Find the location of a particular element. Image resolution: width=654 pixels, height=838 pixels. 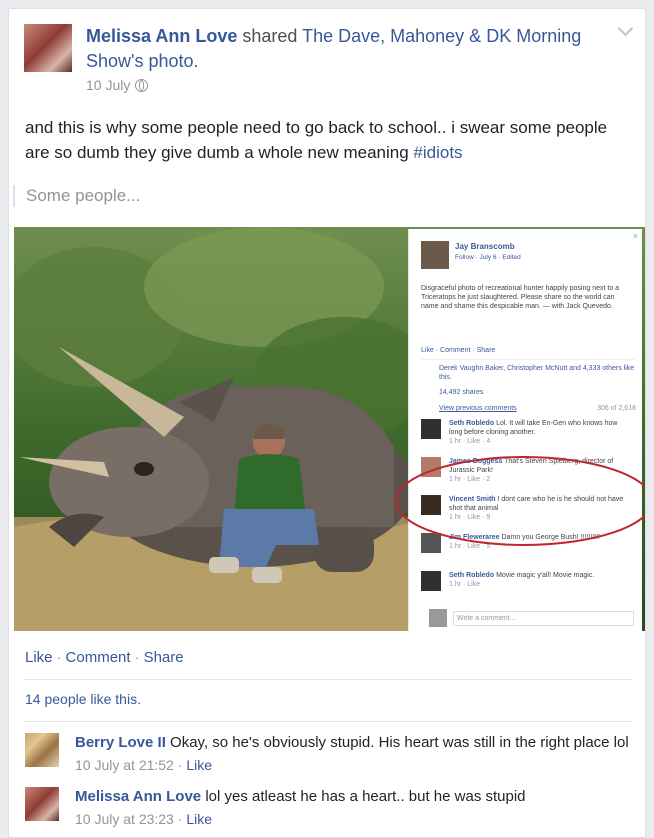

photo-link: 's photo. is located at coordinates (164, 61).